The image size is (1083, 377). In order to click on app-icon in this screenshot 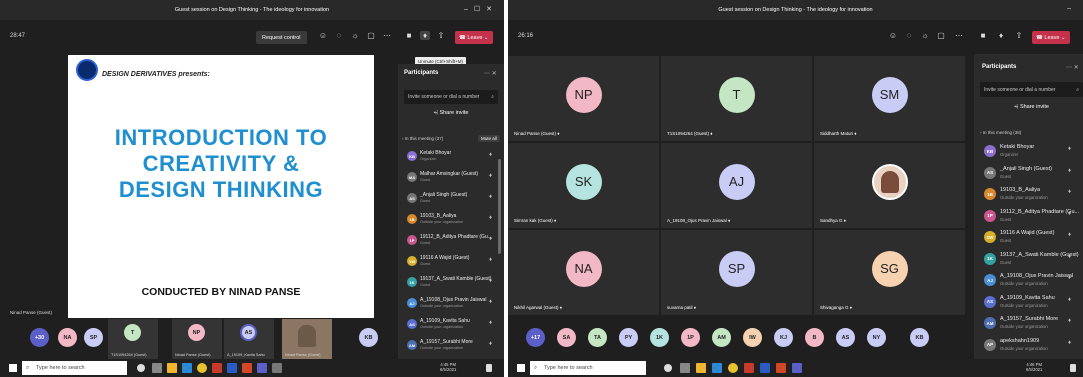, I will do `click(277, 368)`.